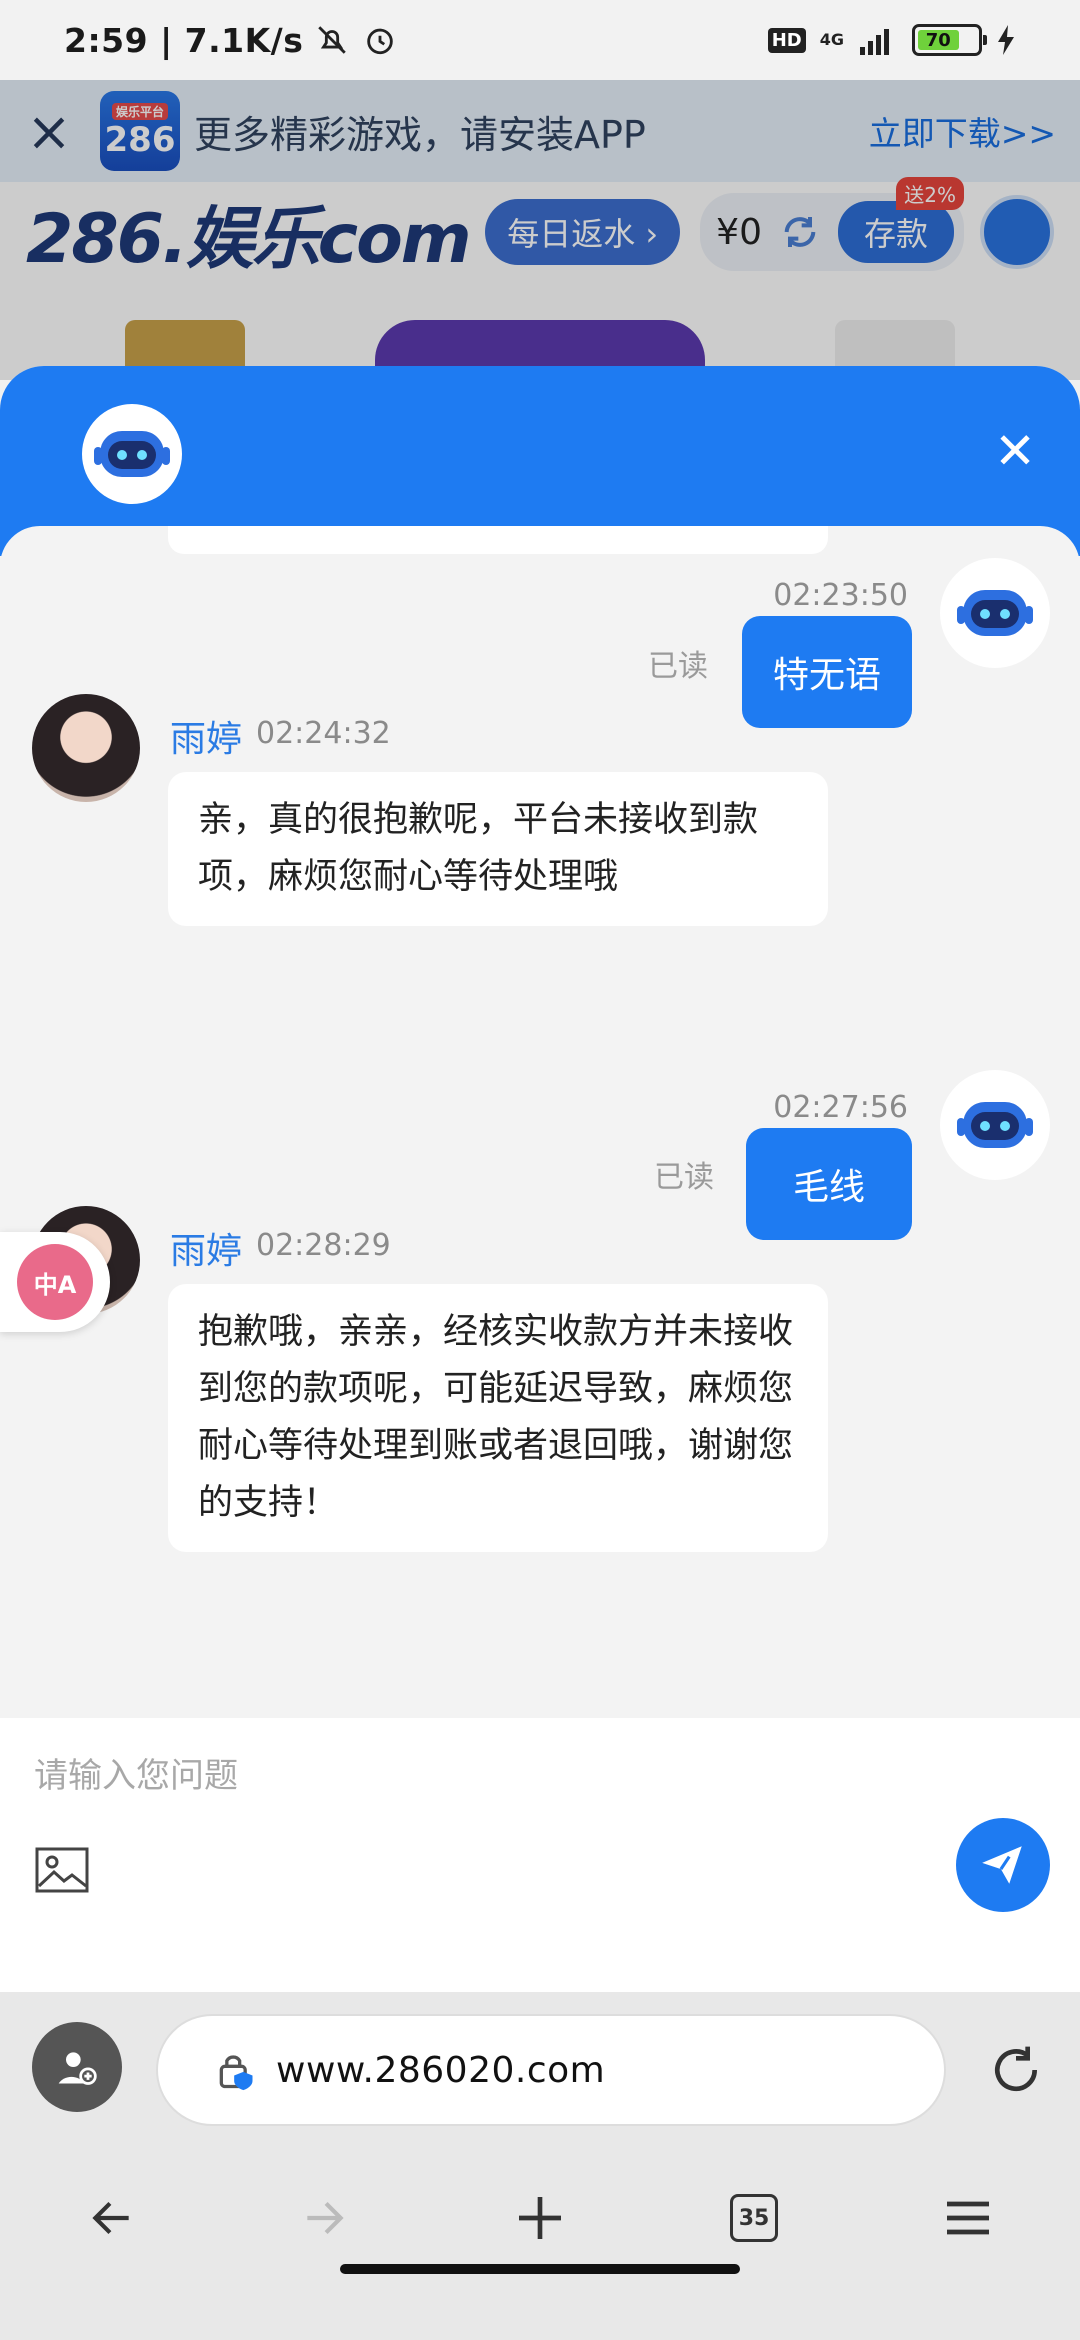 This screenshot has height=2340, width=1080. I want to click on back-button, so click(112, 2218).